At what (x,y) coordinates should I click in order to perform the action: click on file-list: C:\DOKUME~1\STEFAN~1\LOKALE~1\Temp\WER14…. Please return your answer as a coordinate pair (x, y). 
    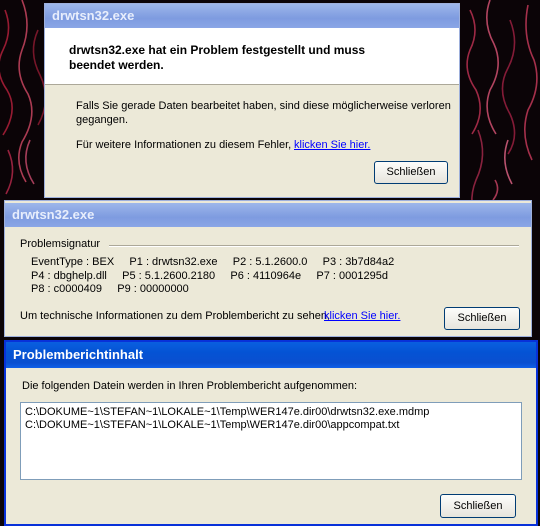
    Looking at the image, I should click on (271, 441).